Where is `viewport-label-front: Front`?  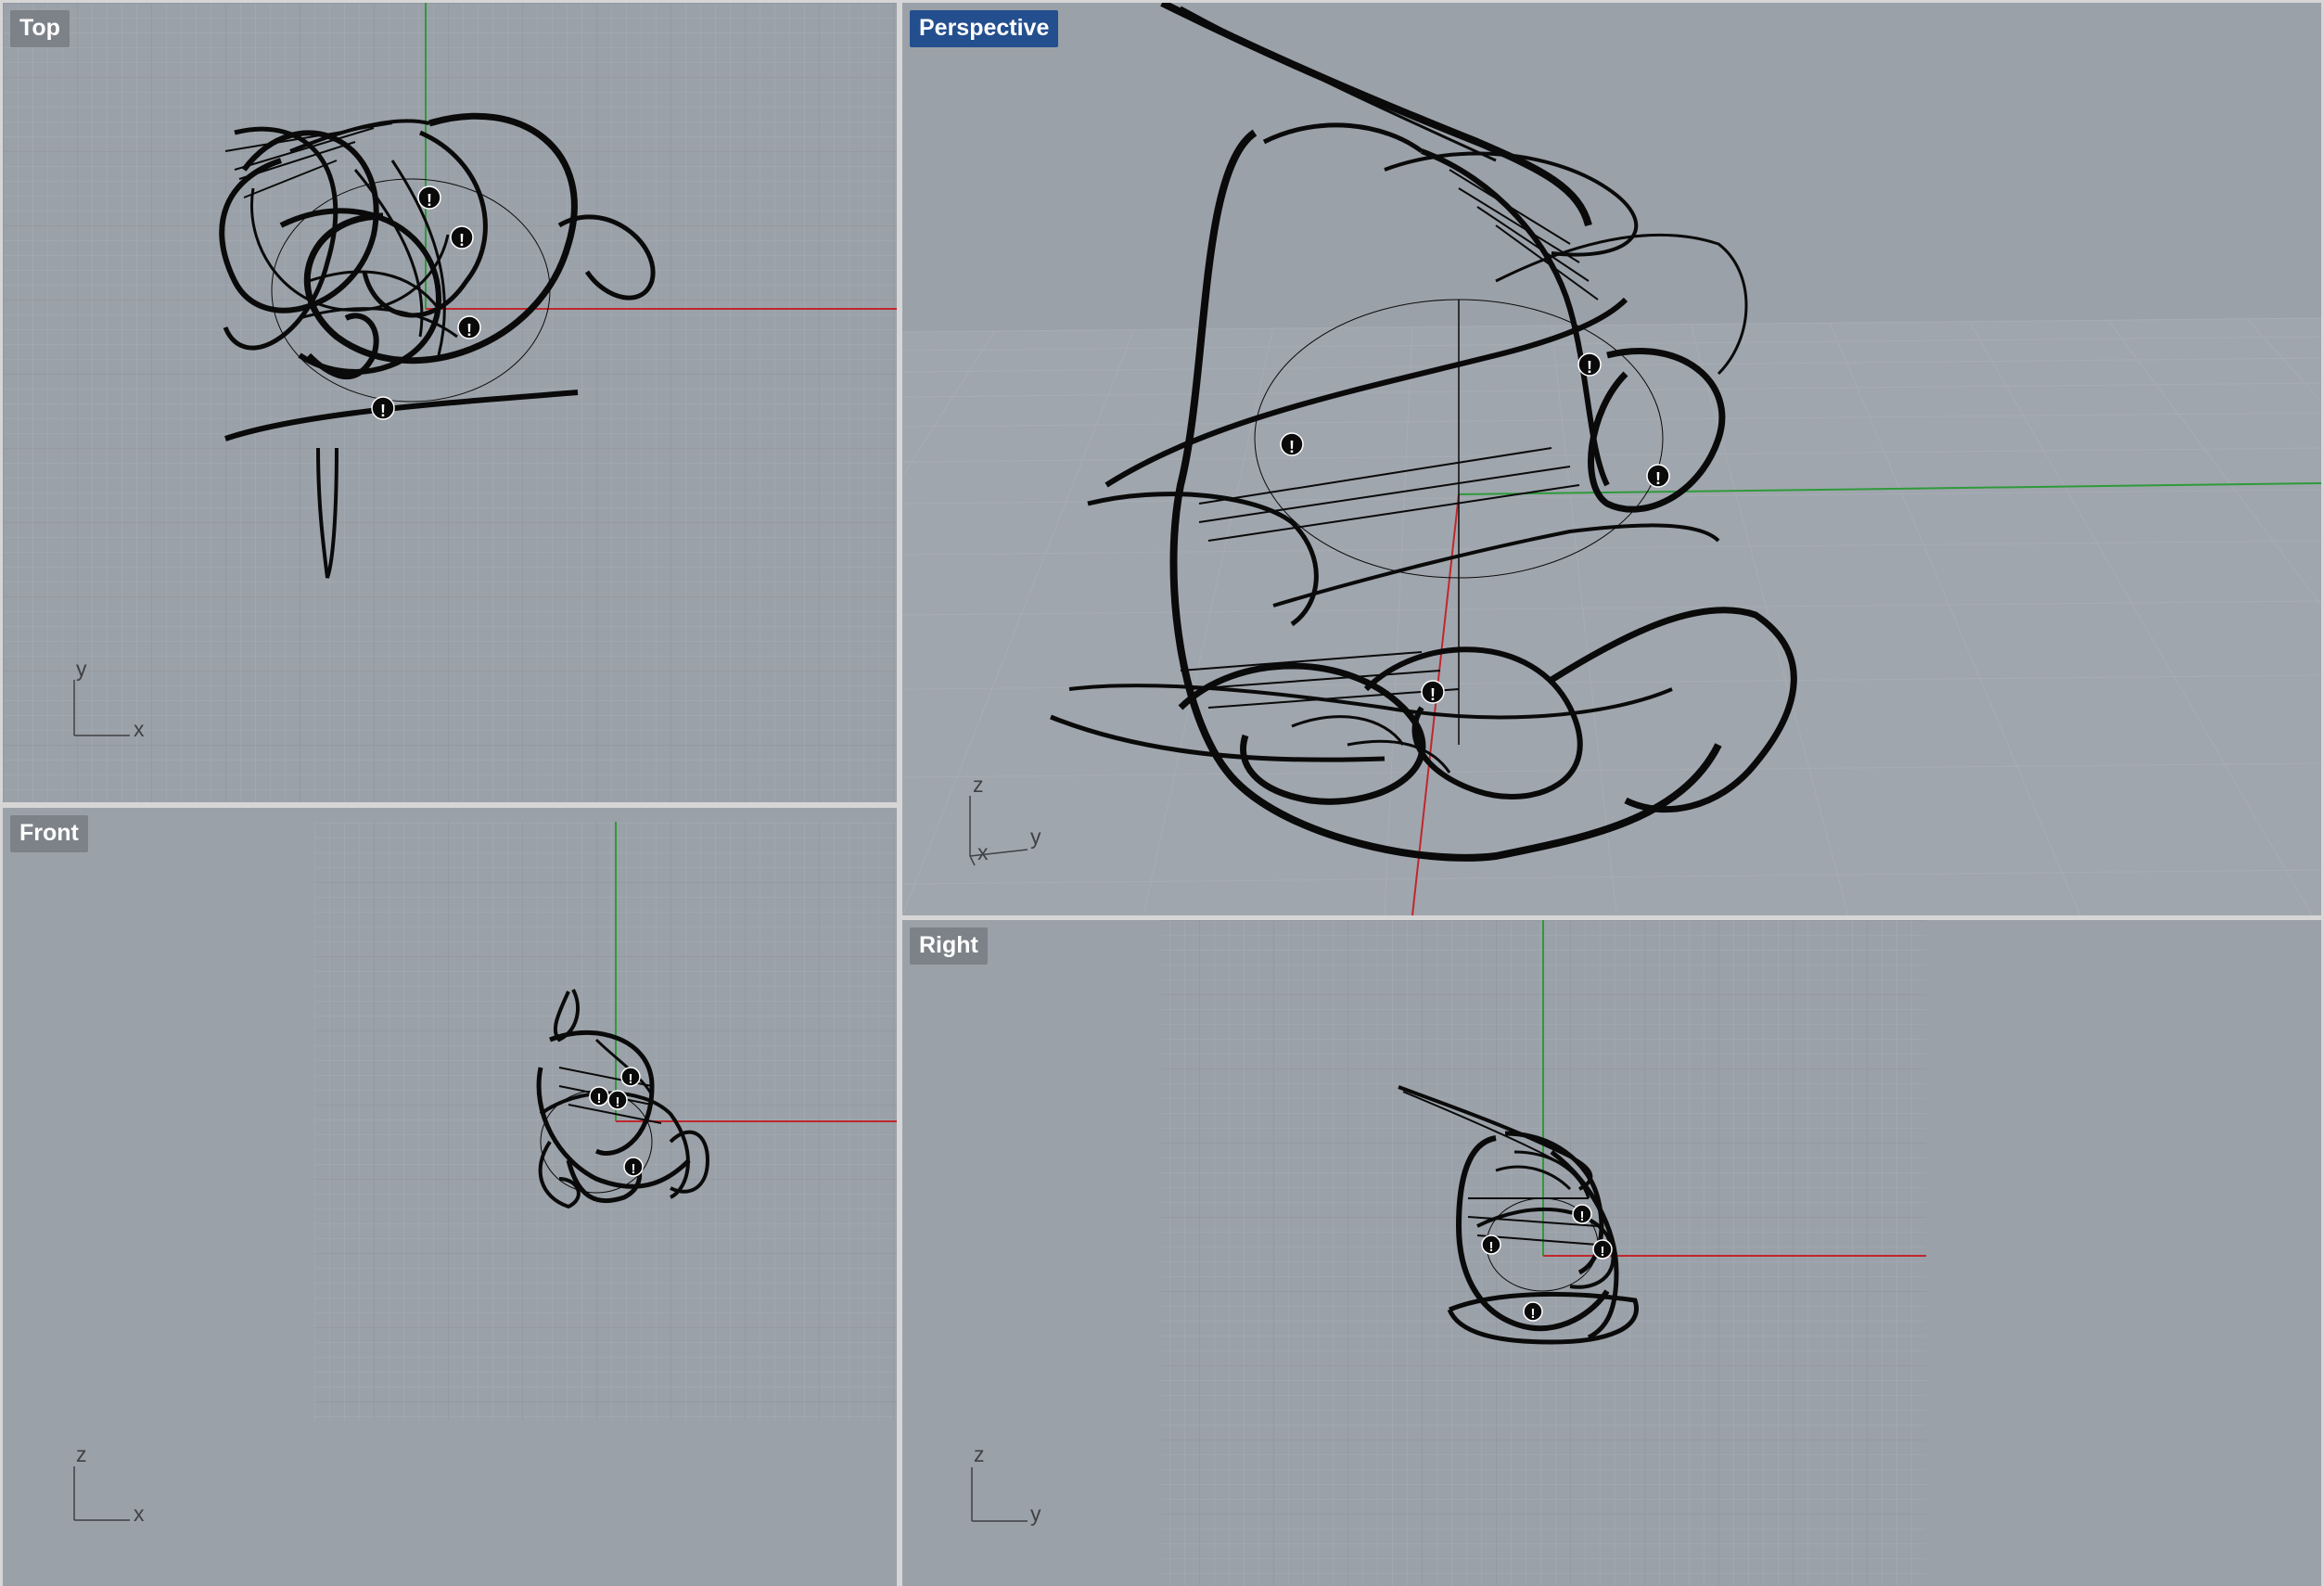 viewport-label-front: Front is located at coordinates (49, 833).